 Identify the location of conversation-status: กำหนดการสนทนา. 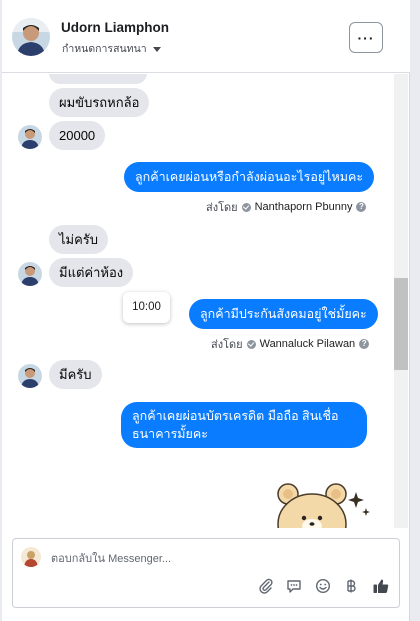
(111, 48).